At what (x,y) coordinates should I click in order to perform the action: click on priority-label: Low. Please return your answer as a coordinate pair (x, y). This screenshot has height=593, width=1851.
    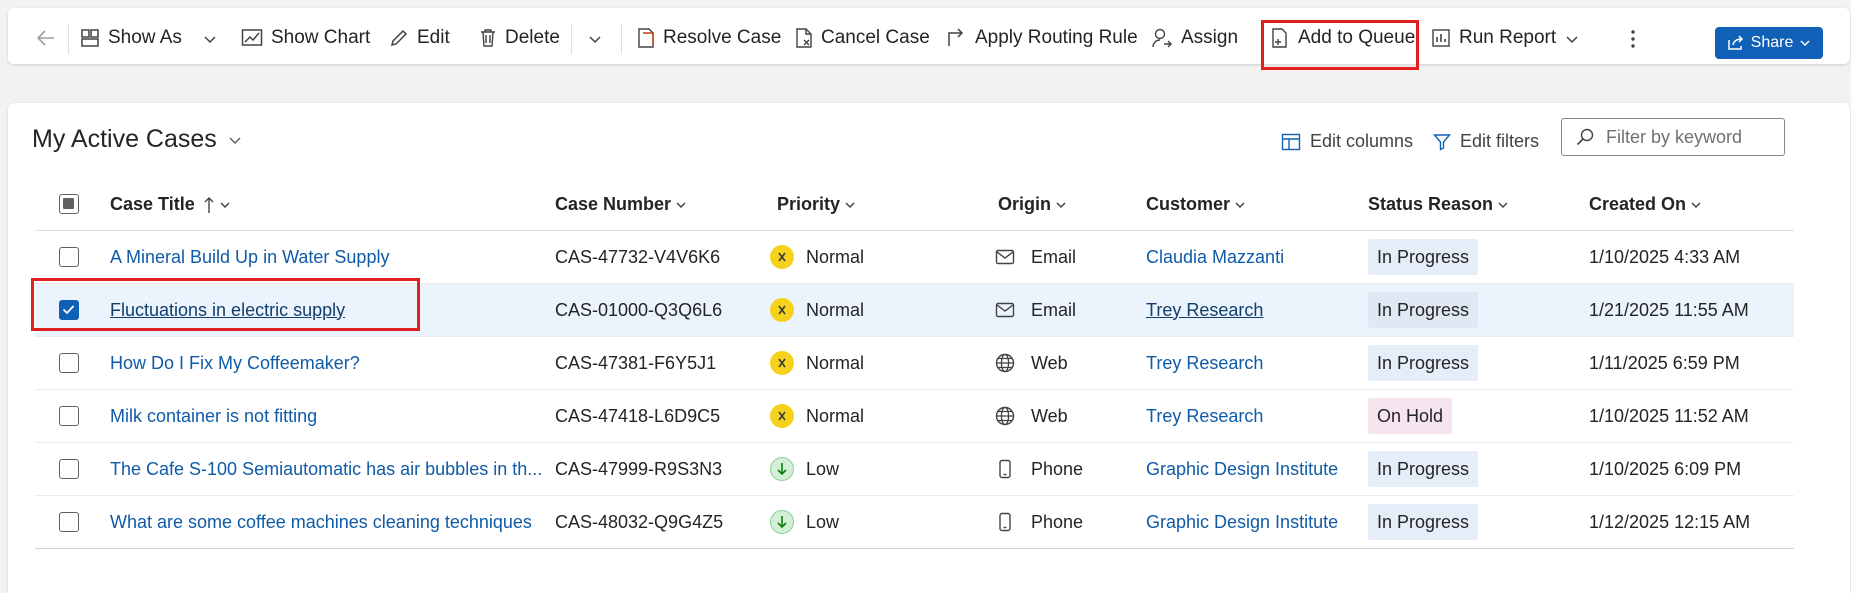
    Looking at the image, I should click on (823, 468).